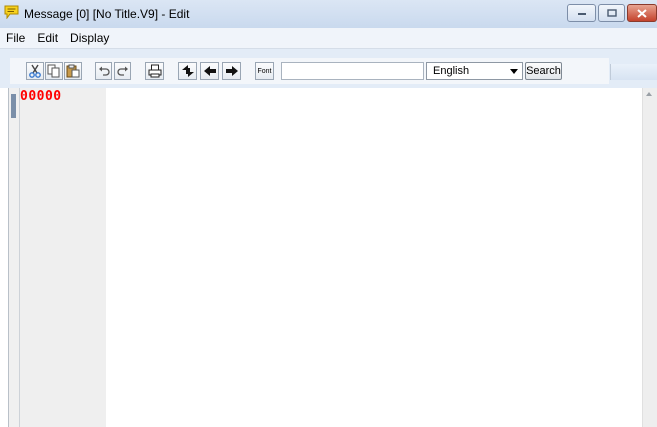 This screenshot has width=657, height=427. Describe the element at coordinates (107, 14) in the screenshot. I see `window-title: Message [0] [No Title.V9] - Edit` at that location.